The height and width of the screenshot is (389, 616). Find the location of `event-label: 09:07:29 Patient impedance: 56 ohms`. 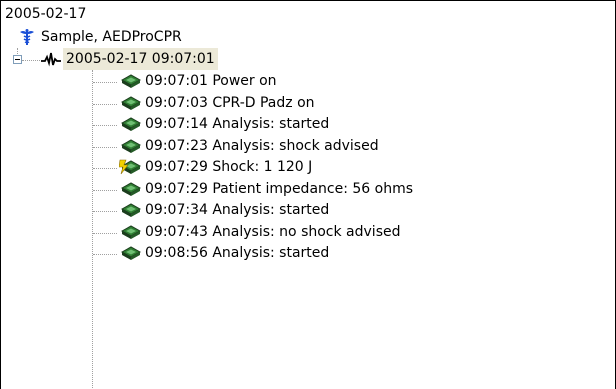

event-label: 09:07:29 Patient impedance: 56 ohms is located at coordinates (279, 188).